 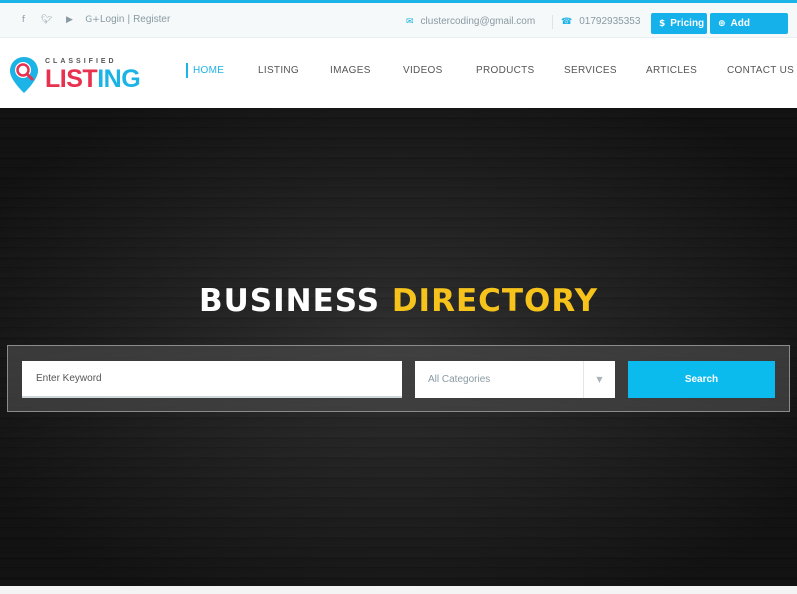 I want to click on nav-services: SERVICES, so click(x=590, y=70).